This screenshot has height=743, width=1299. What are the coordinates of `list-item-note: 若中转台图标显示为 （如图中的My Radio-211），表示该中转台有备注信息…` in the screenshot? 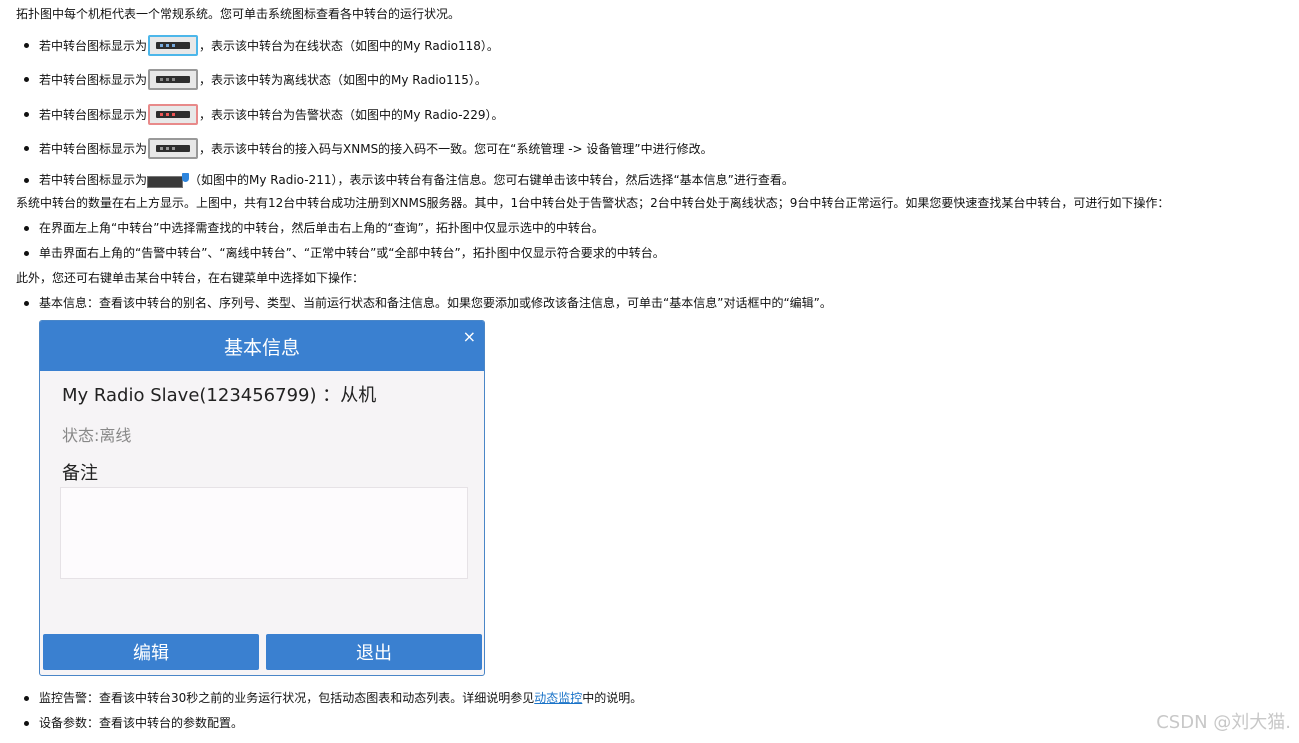 It's located at (409, 180).